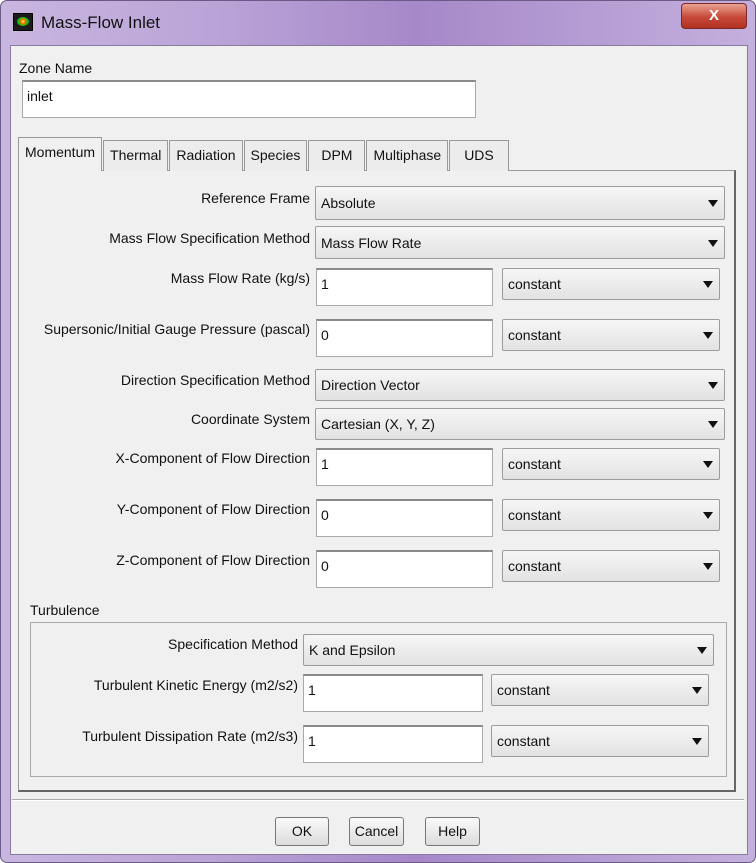 This screenshot has width=756, height=863. What do you see at coordinates (452, 831) in the screenshot?
I see `help-button: Help` at bounding box center [452, 831].